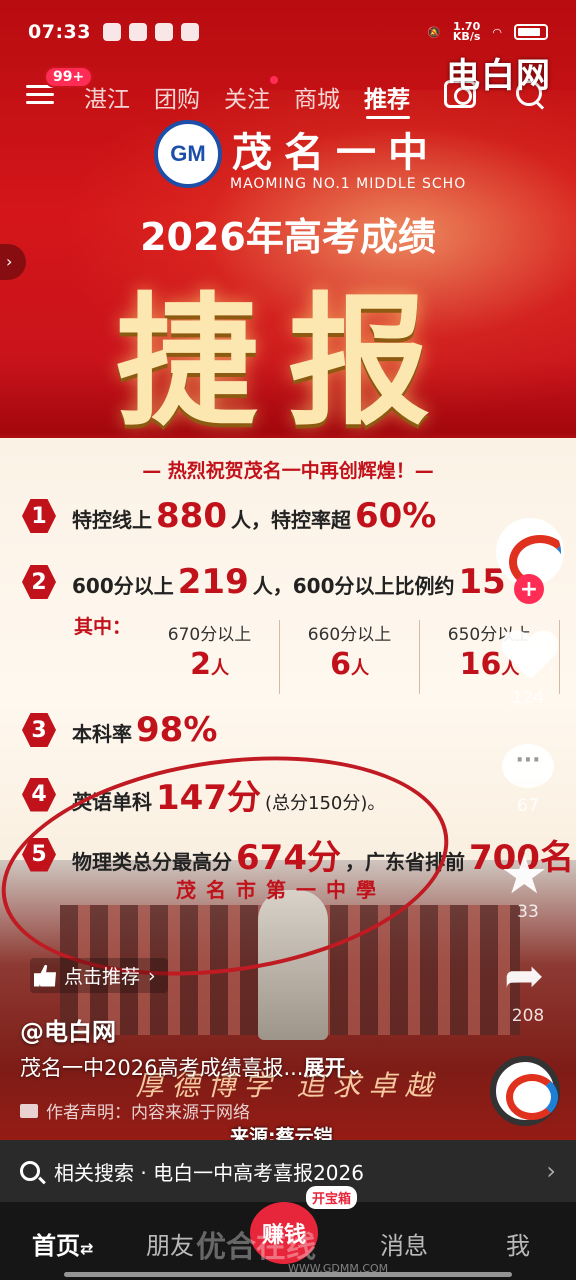  Describe the element at coordinates (497, 32) in the screenshot. I see `wifi-icon: ◠` at that location.